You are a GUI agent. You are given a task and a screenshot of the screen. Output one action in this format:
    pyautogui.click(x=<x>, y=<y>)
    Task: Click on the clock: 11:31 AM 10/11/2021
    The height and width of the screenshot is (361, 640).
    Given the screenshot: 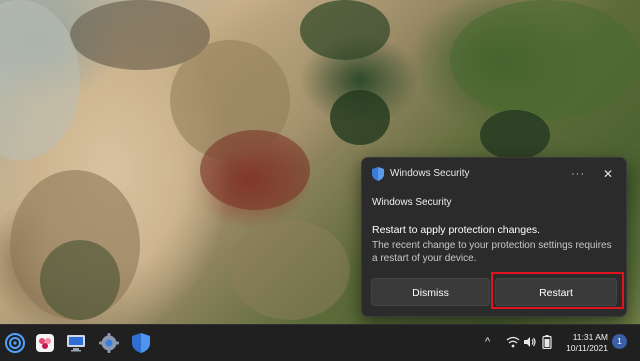 What is the action you would take?
    pyautogui.click(x=582, y=343)
    